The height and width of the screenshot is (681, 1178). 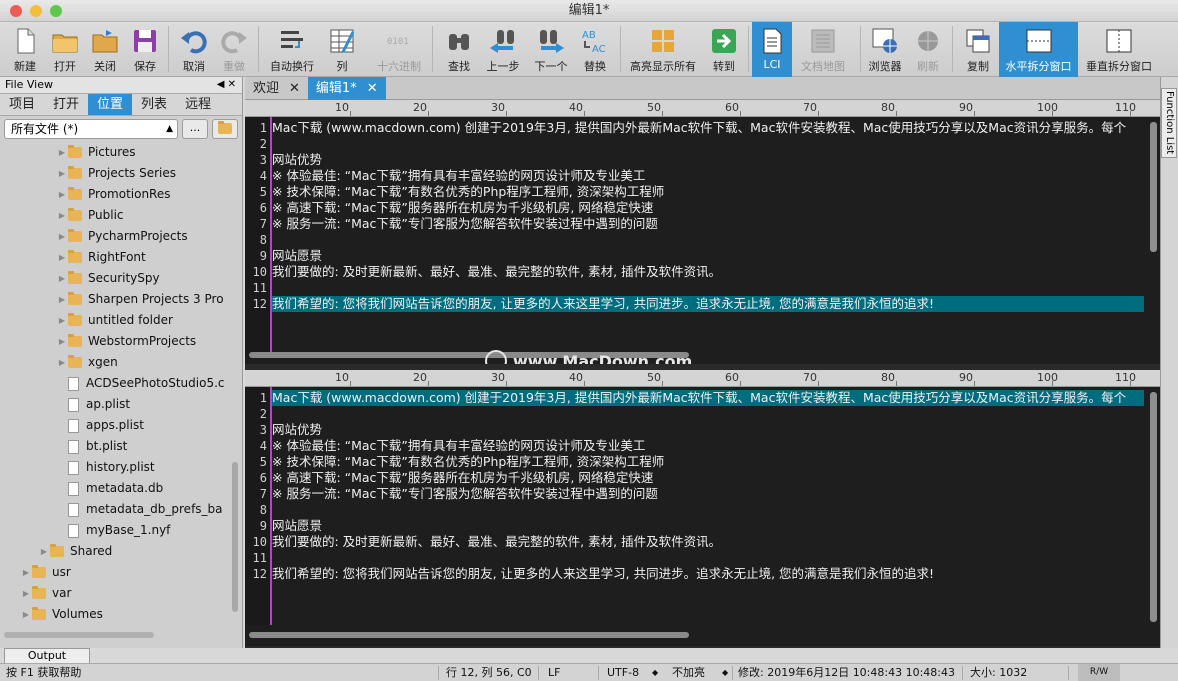 What do you see at coordinates (121, 236) in the screenshot?
I see `tree-folder-item: ▶ PycharmProjects` at bounding box center [121, 236].